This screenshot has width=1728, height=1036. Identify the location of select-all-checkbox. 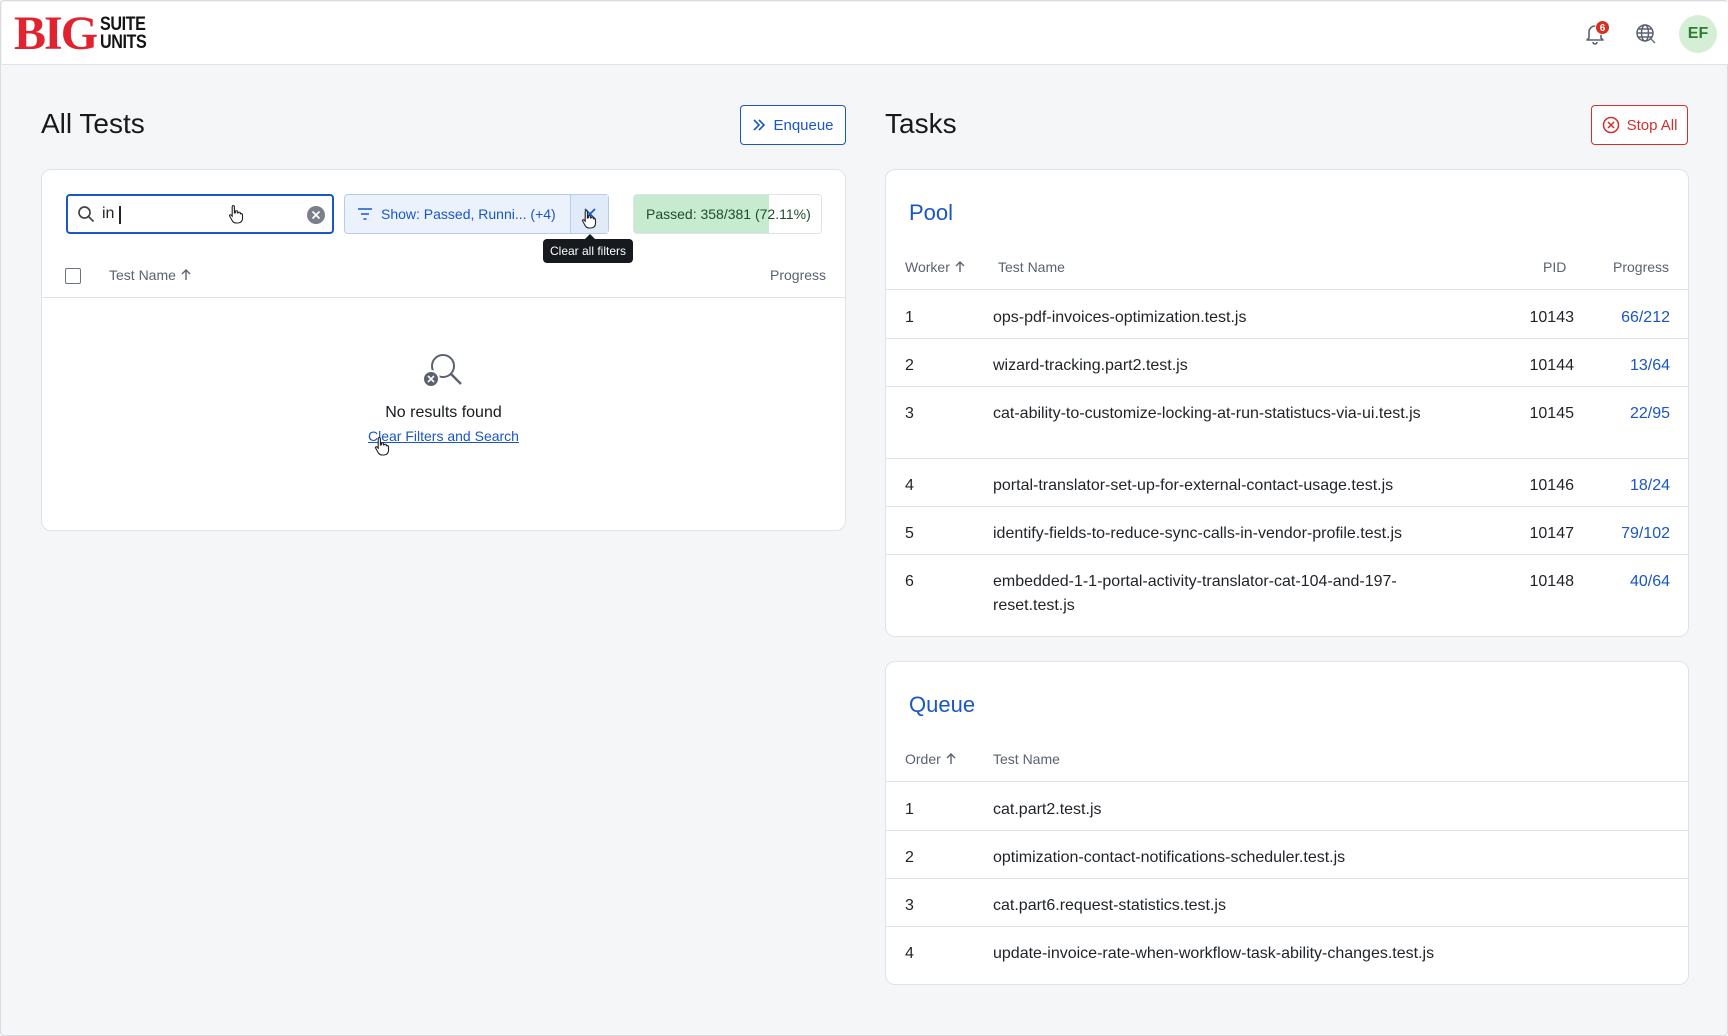
(73, 276).